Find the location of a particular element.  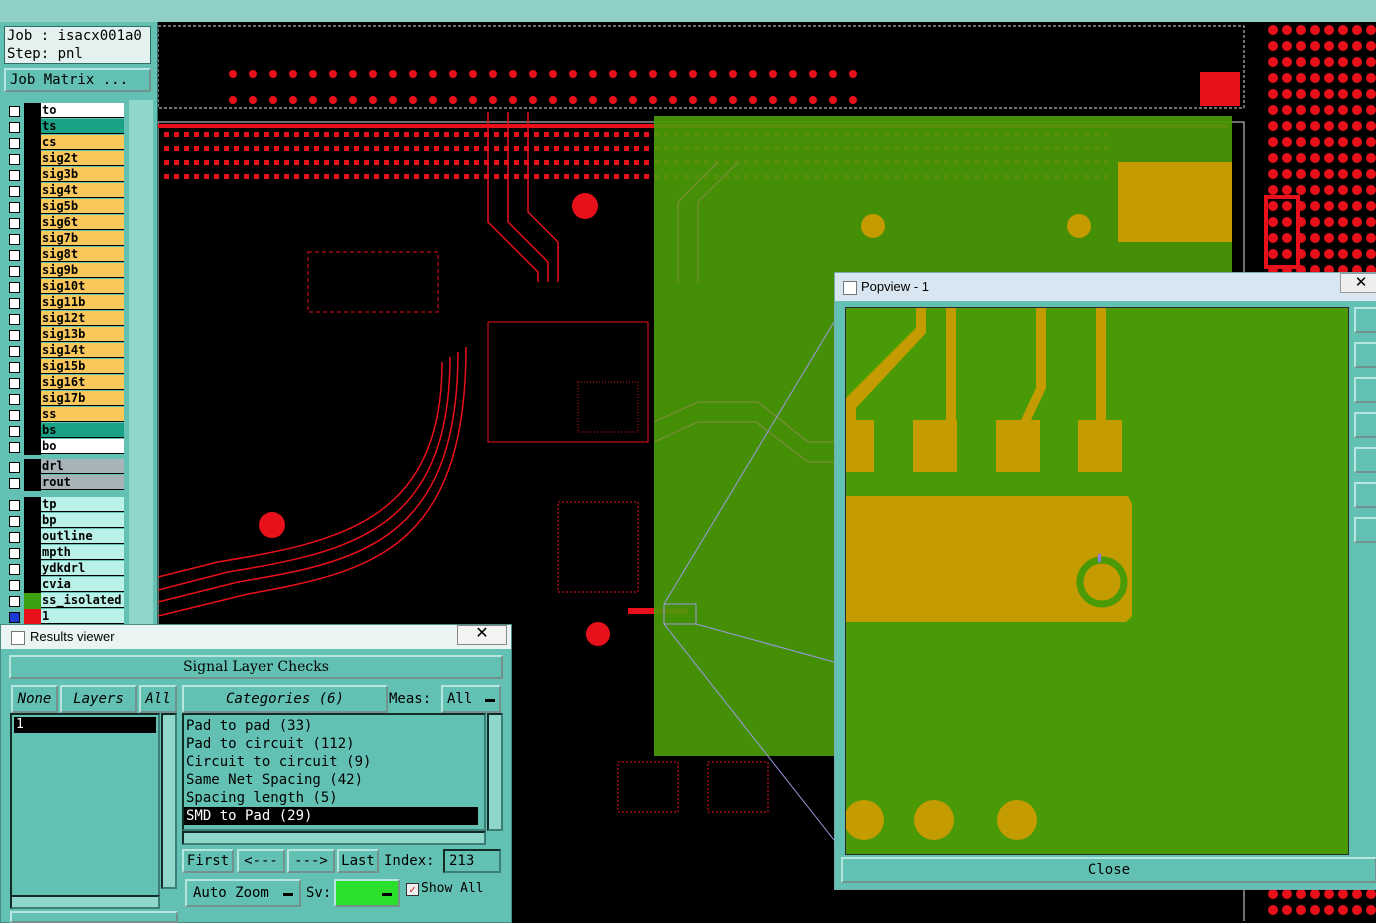

layer-row: sig8t is located at coordinates (65, 255).